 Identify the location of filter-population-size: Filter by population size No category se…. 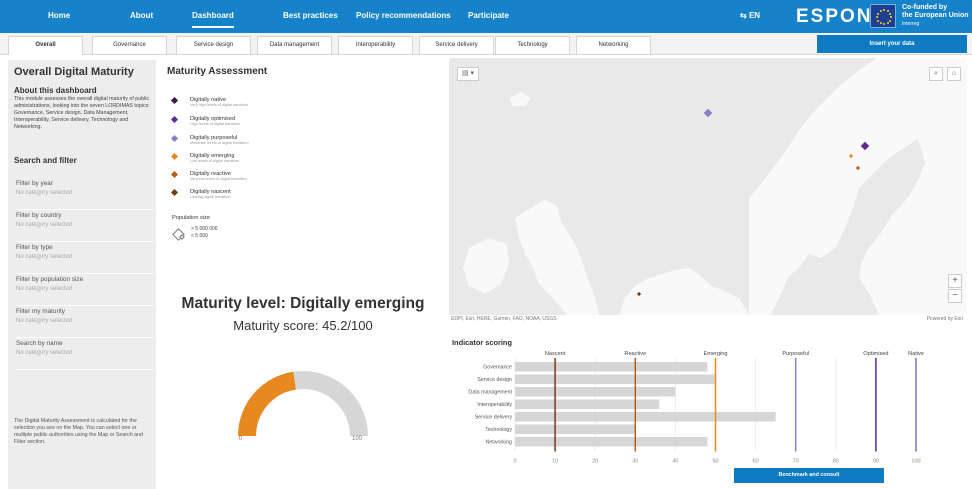
(85, 290).